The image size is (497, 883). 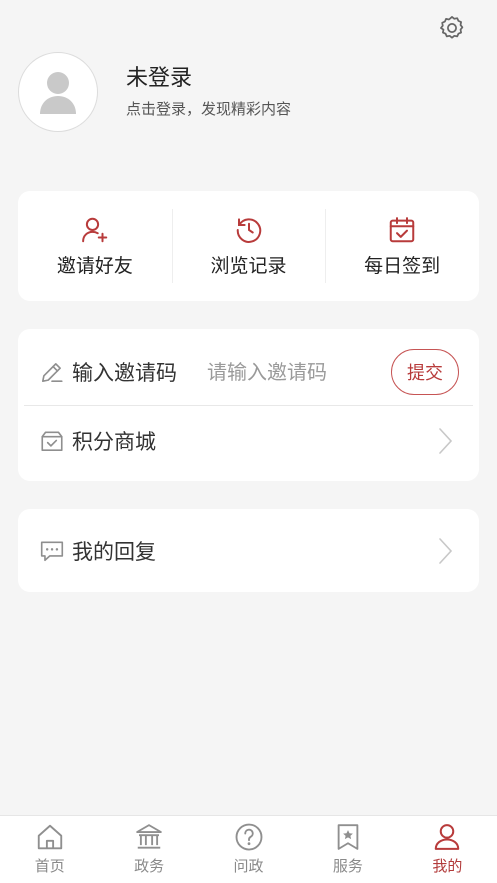 What do you see at coordinates (209, 109) in the screenshot?
I see `login-hint: 点击登录，发现精彩内容` at bounding box center [209, 109].